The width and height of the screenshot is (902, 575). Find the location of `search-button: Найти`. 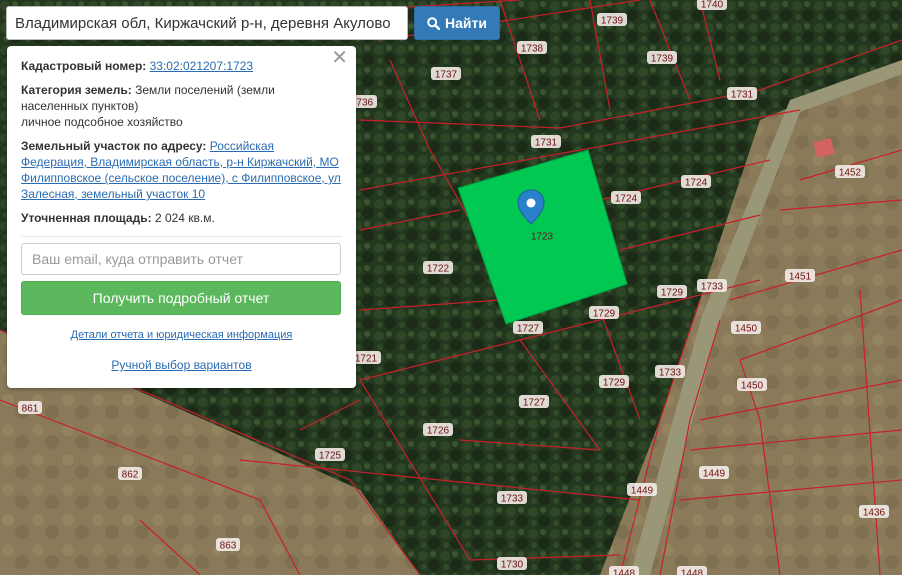

search-button: Найти is located at coordinates (457, 23).